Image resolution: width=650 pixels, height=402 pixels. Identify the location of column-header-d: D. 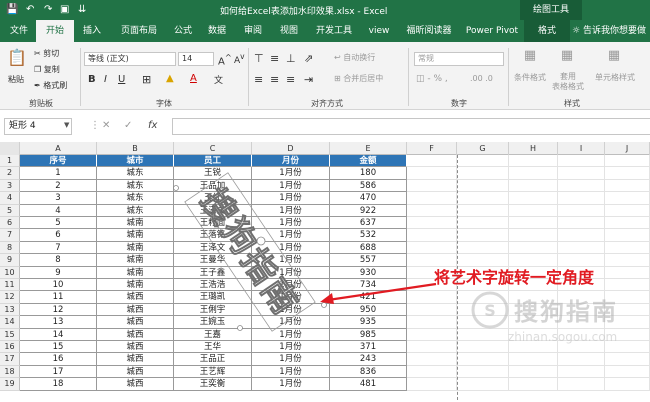
(291, 148).